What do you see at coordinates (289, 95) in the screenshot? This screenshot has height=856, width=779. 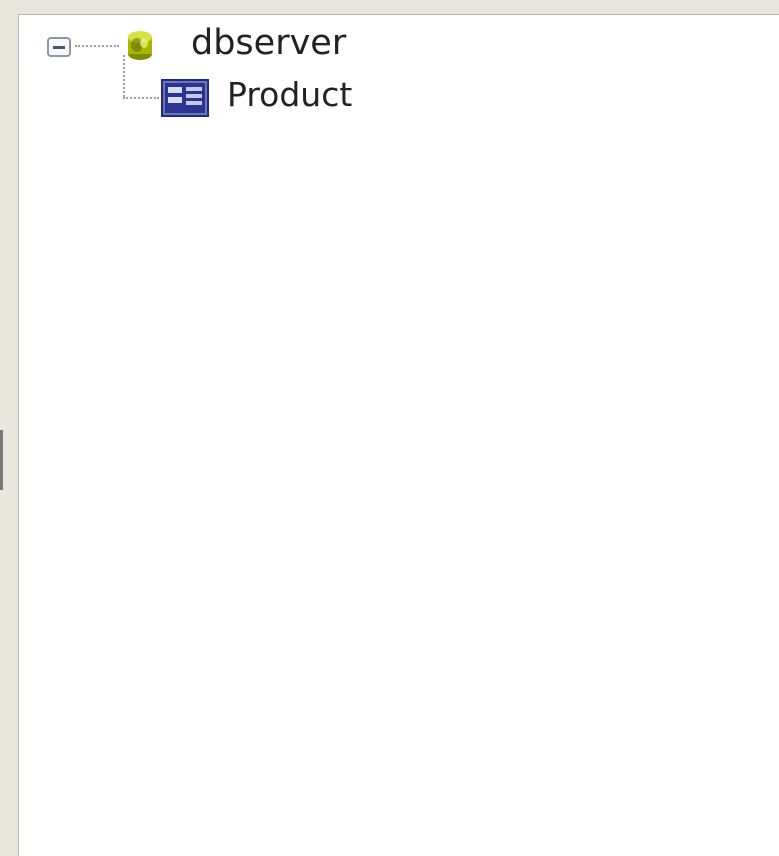 I see `tree-node-label: Product` at bounding box center [289, 95].